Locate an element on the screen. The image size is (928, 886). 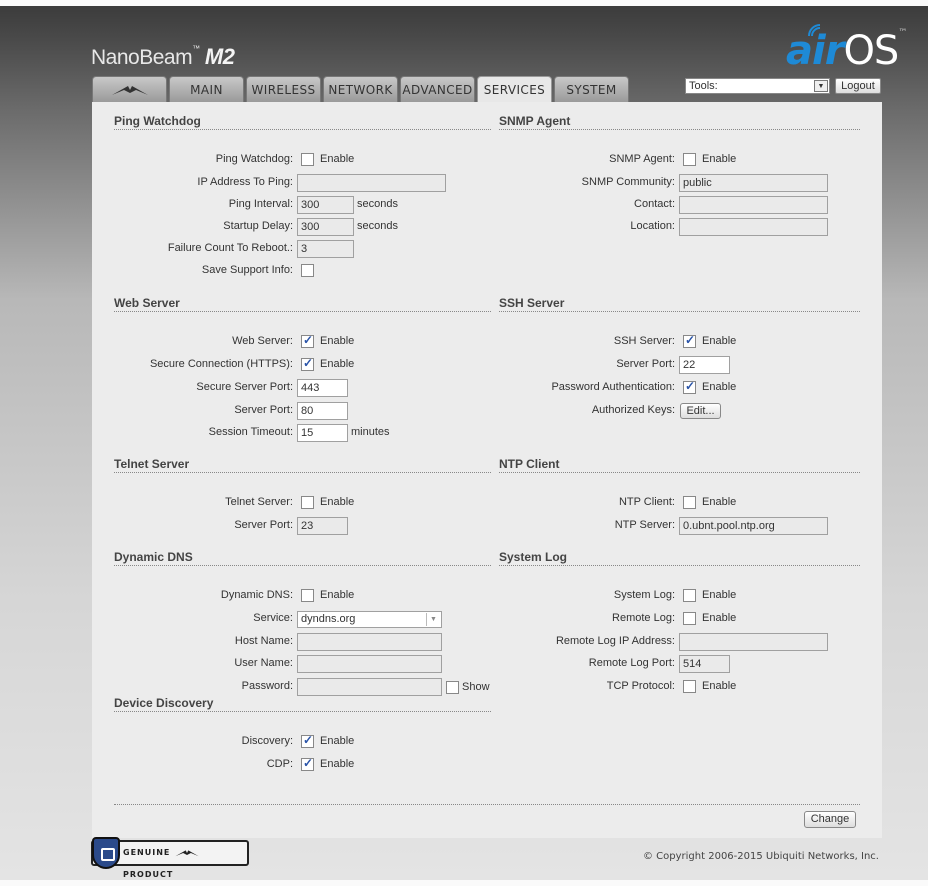
ddns-service-select: dyndns.org ▼ is located at coordinates (369, 619).